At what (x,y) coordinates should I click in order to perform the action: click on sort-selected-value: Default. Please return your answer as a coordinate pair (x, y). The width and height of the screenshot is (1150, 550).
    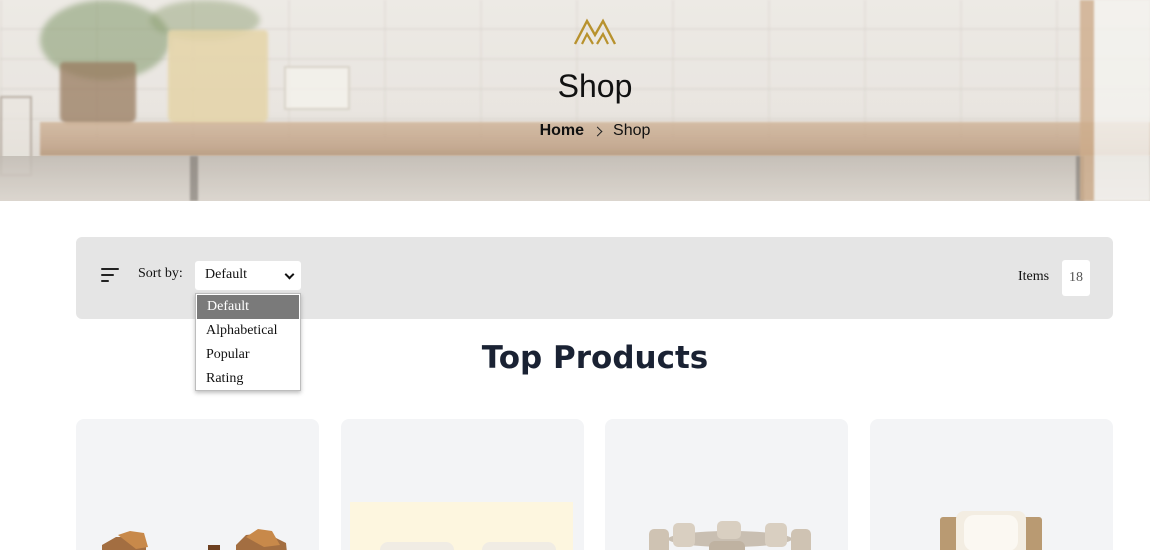
    Looking at the image, I should click on (226, 274).